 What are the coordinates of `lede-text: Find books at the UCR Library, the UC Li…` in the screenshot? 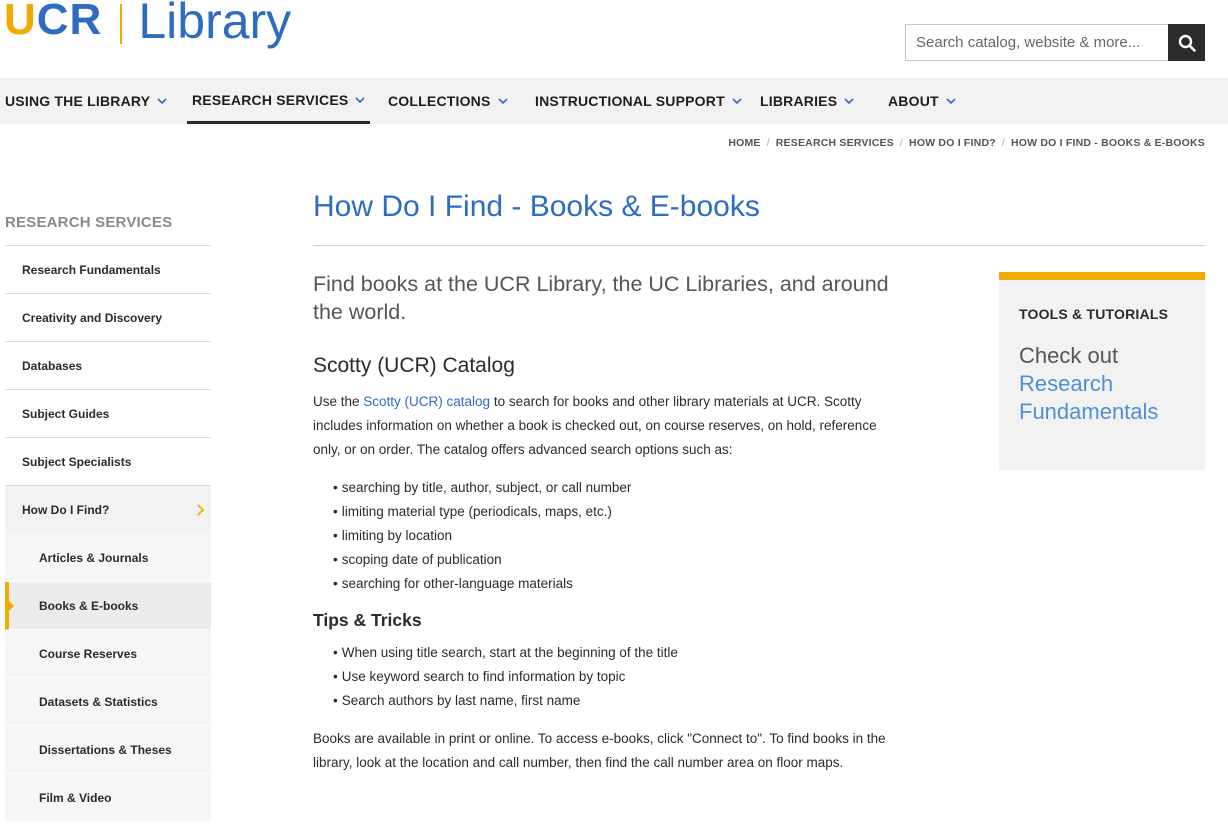 It's located at (601, 298).